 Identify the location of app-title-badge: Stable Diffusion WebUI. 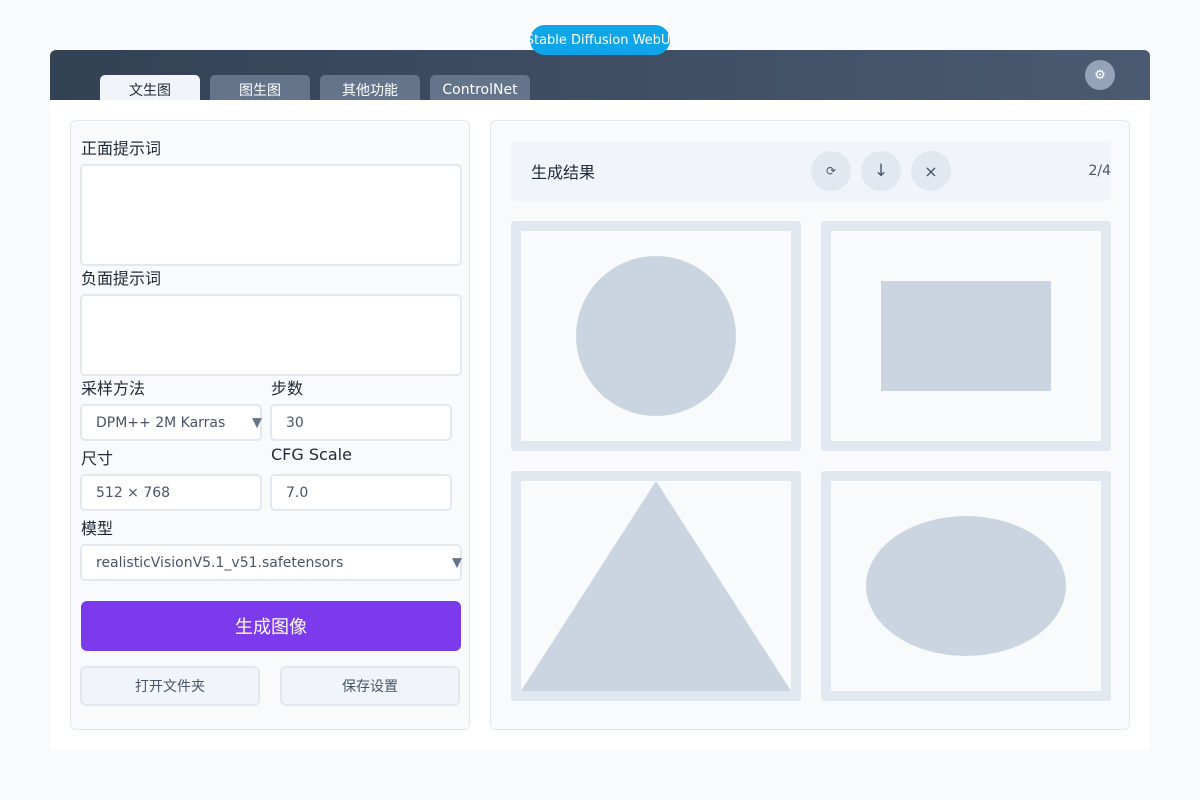
(600, 40).